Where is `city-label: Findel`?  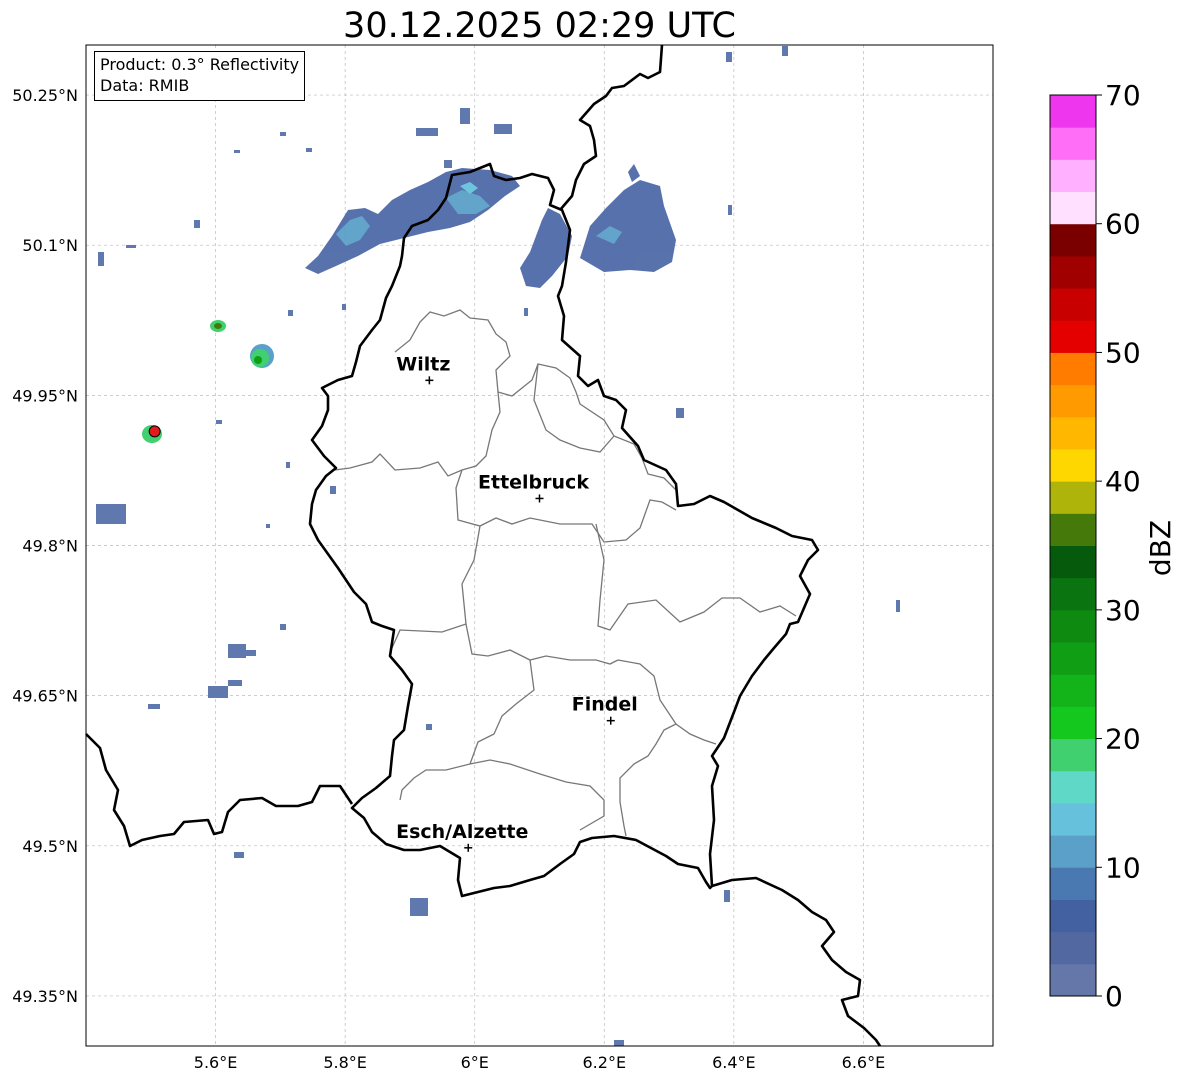
city-label: Findel is located at coordinates (605, 705).